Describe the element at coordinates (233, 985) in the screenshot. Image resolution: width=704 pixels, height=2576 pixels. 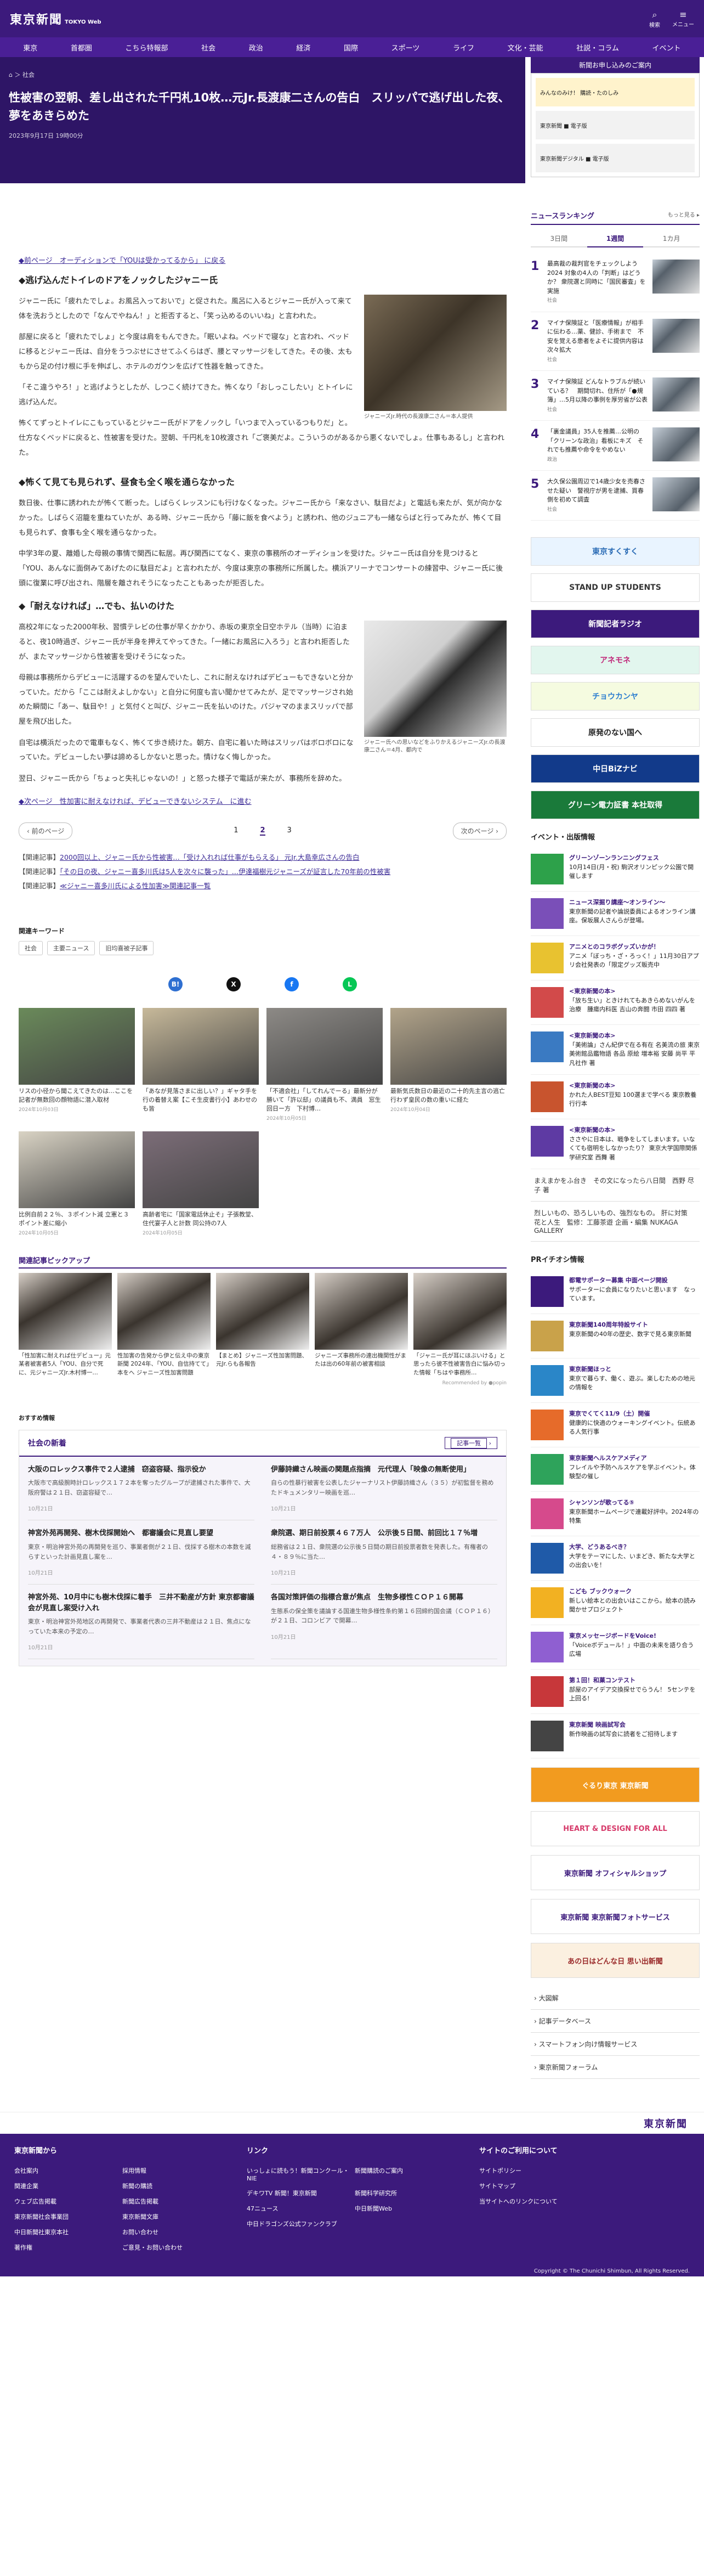
I see `x-share-icon: X` at that location.